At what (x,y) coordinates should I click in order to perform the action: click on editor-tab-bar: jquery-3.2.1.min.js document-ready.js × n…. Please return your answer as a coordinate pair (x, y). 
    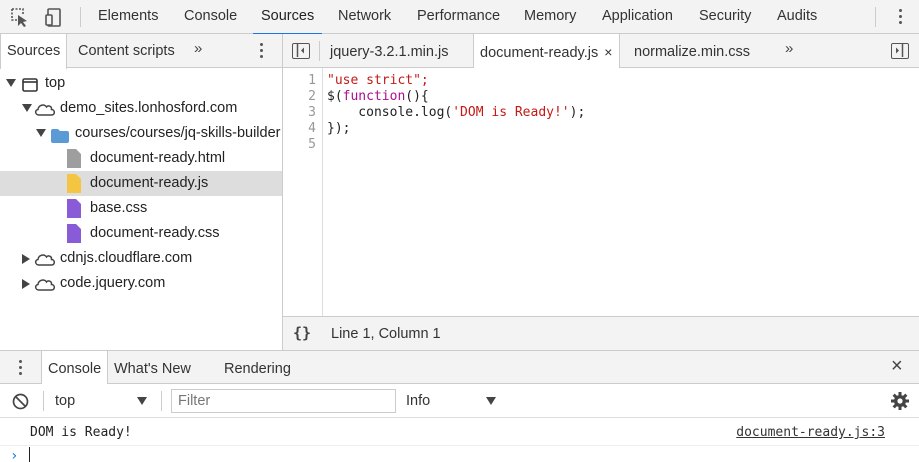
    Looking at the image, I should click on (601, 51).